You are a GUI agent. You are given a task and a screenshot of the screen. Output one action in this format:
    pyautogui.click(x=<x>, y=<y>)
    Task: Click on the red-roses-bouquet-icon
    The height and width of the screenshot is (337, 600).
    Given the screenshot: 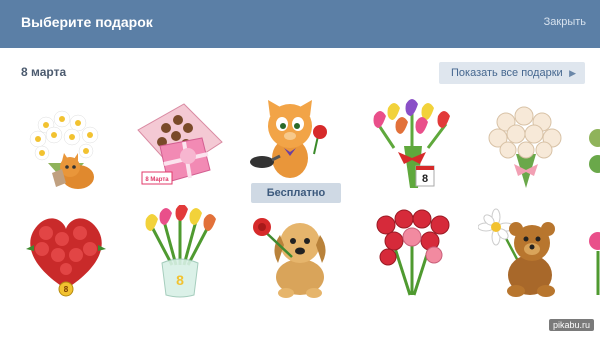 What is the action you would take?
    pyautogui.click(x=413, y=252)
    